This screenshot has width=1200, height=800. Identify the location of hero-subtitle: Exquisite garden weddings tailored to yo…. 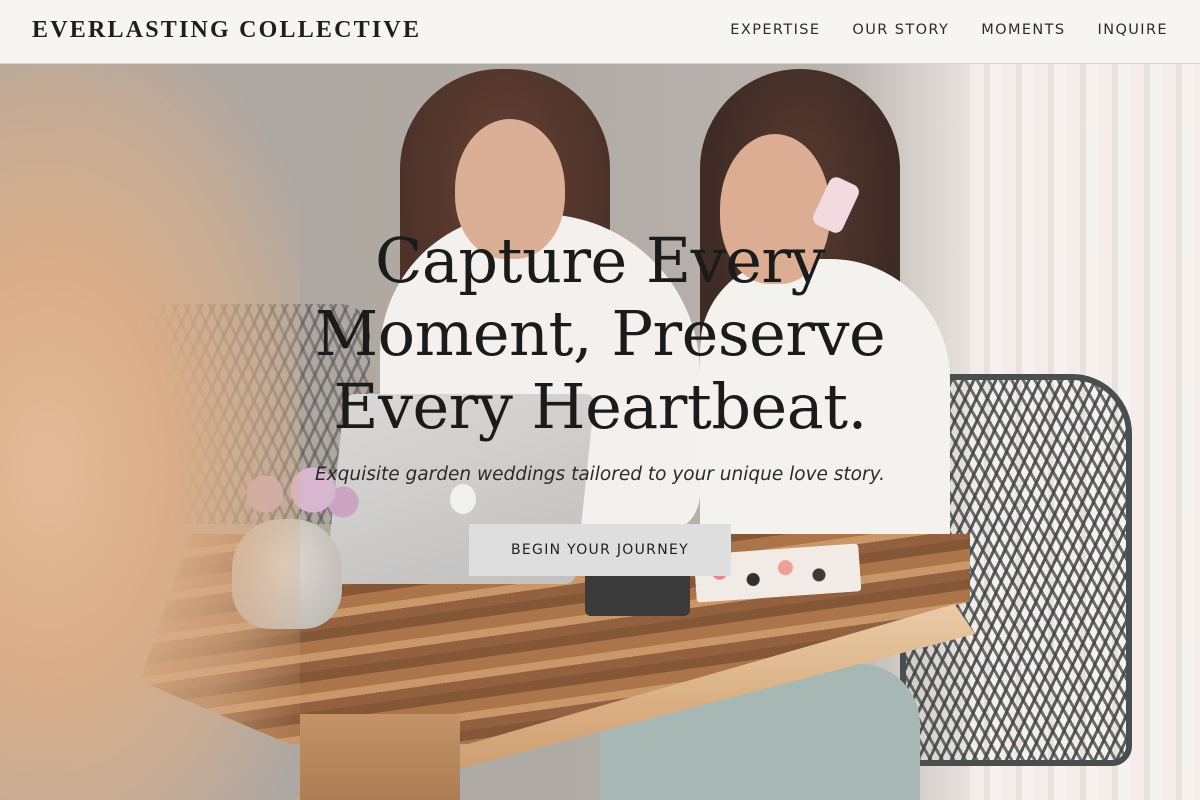
(599, 474).